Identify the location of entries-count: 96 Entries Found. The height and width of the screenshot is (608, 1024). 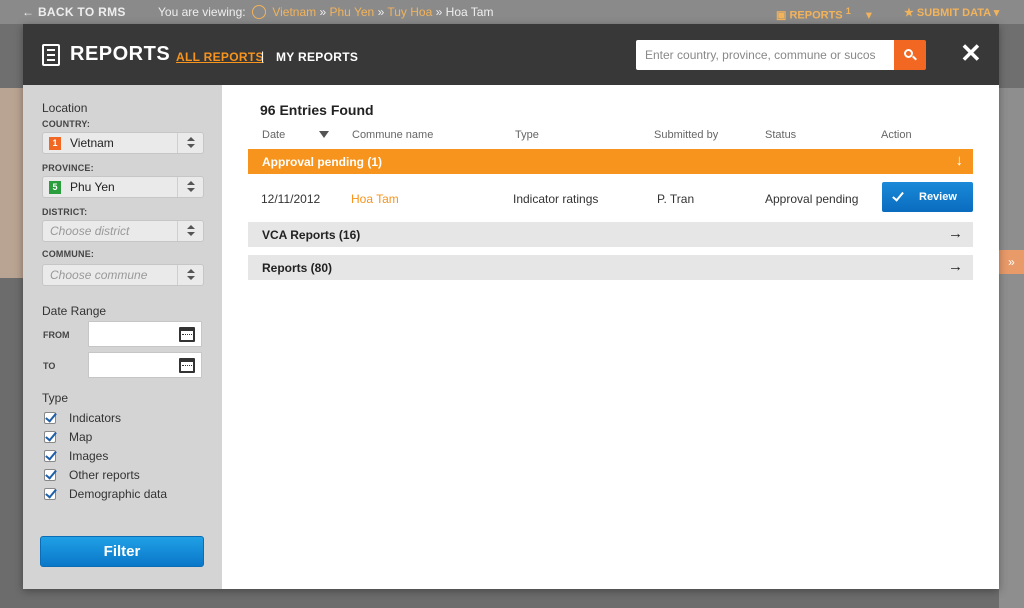
(317, 110).